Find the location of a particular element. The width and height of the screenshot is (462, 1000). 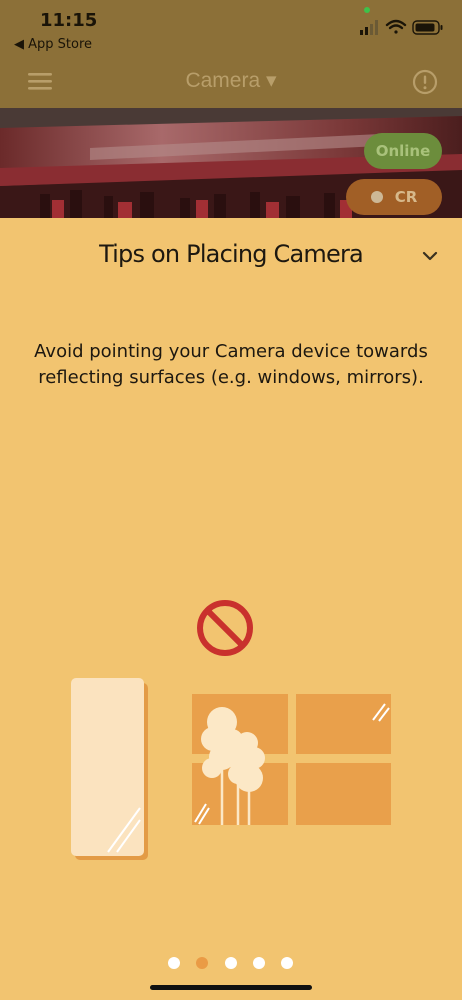

cr-toggle: CR is located at coordinates (394, 197).